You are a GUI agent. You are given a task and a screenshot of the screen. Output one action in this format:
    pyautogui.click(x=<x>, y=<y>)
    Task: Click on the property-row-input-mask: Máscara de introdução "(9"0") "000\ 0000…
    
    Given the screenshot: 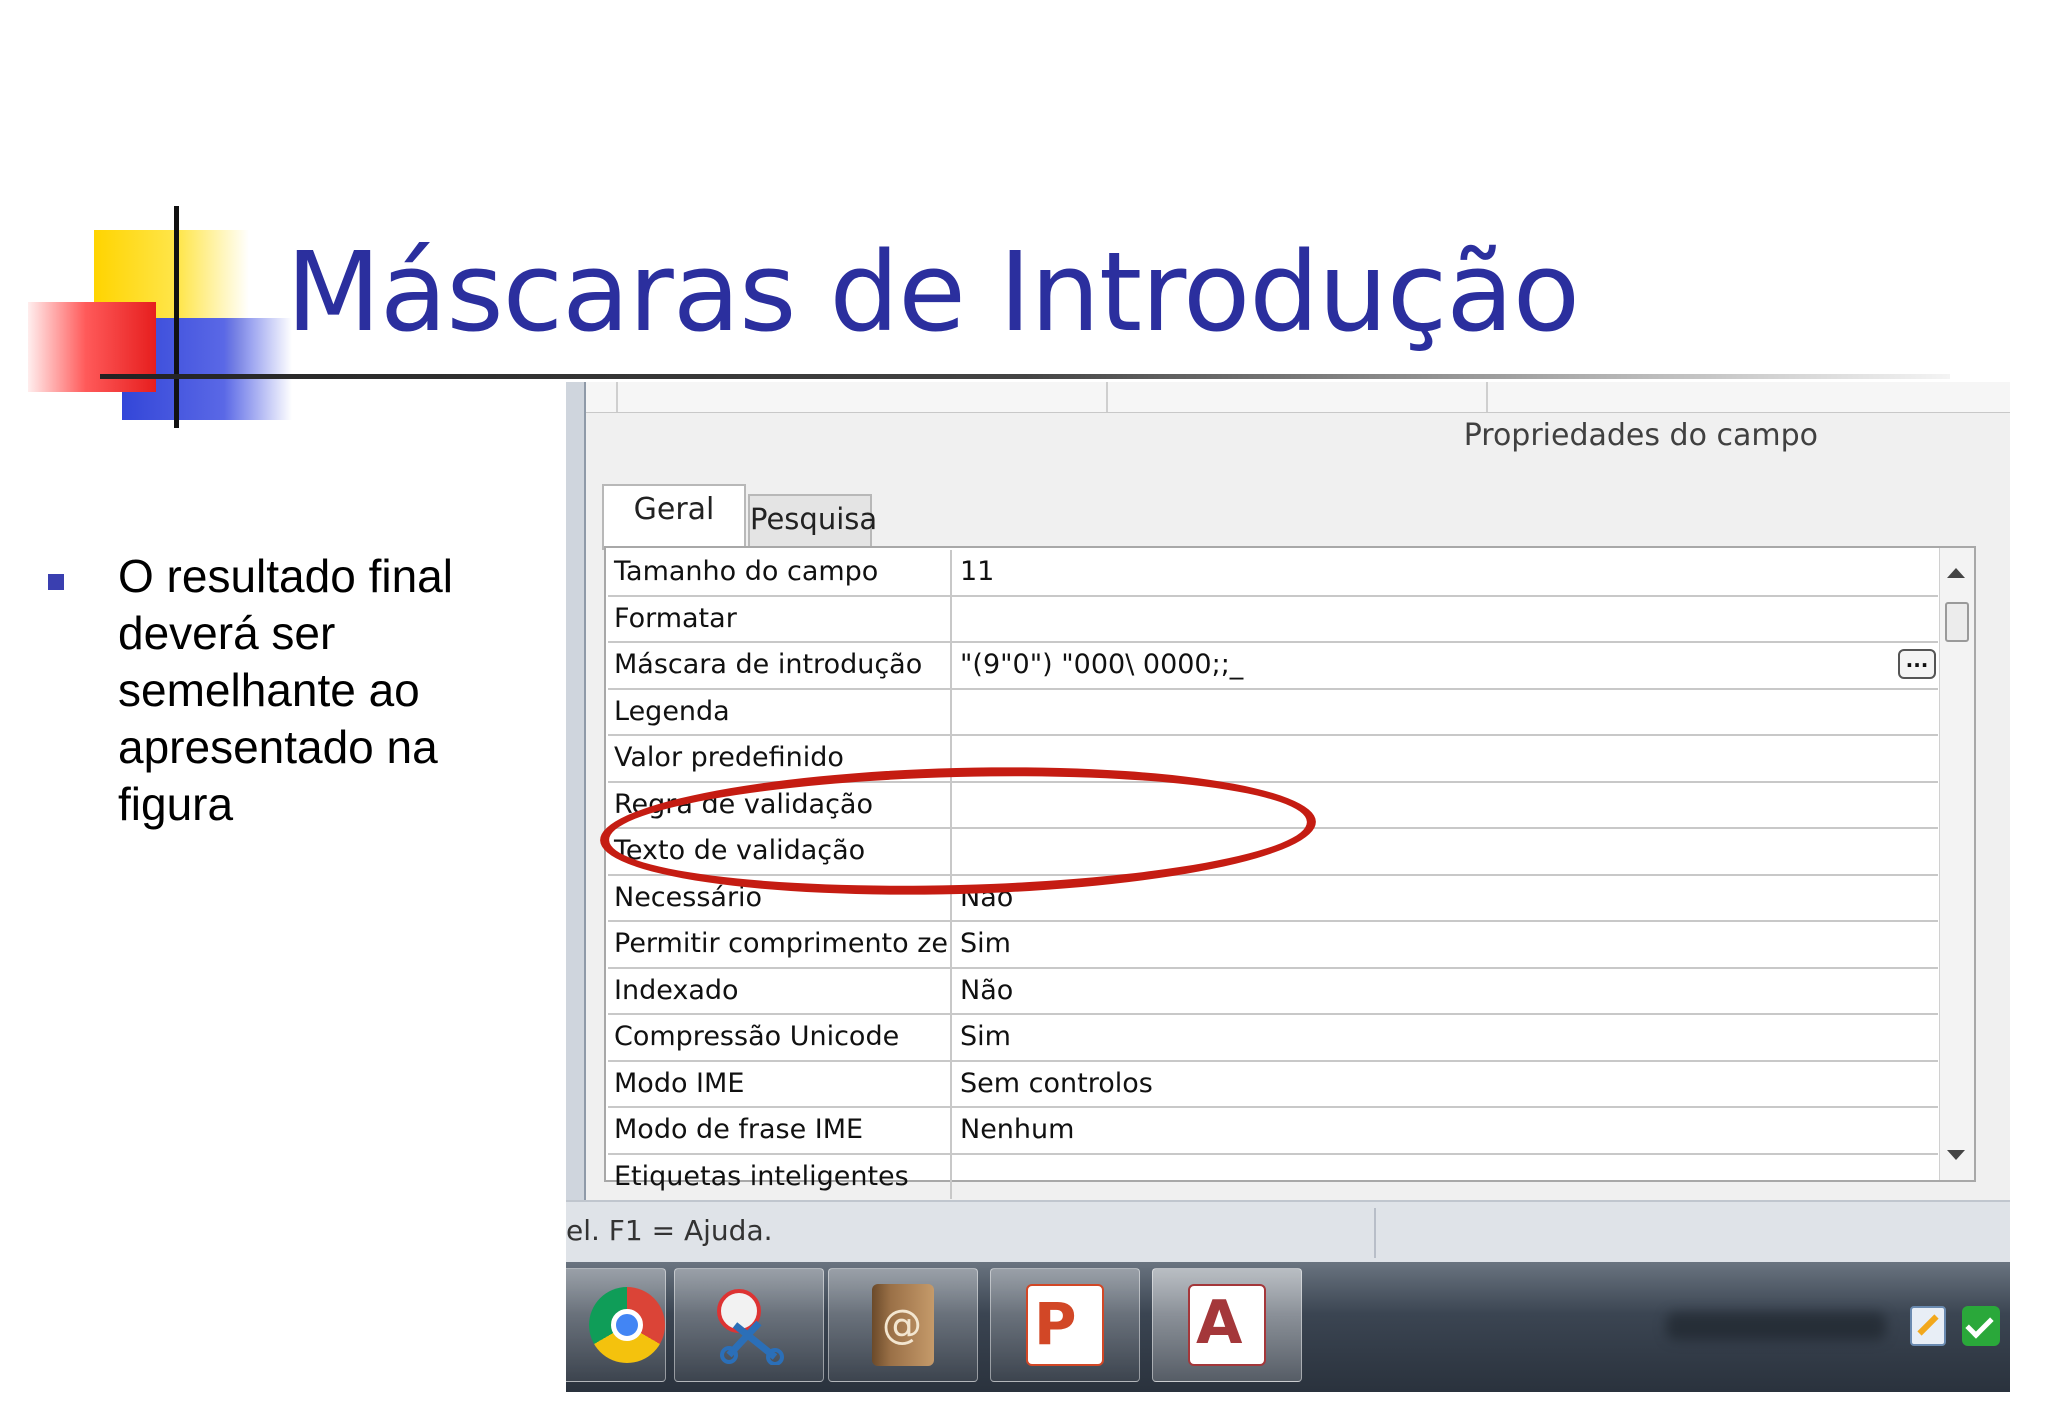 What is the action you would take?
    pyautogui.click(x=1273, y=666)
    